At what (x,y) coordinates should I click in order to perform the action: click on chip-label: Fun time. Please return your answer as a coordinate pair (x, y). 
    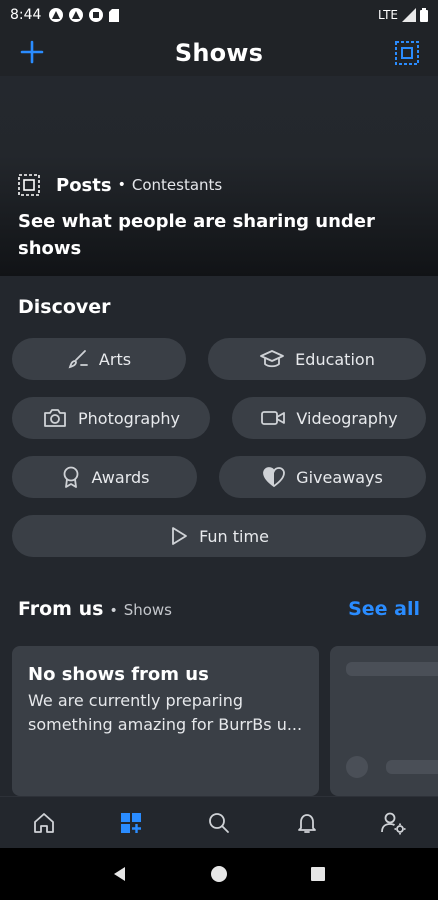
    Looking at the image, I should click on (234, 536).